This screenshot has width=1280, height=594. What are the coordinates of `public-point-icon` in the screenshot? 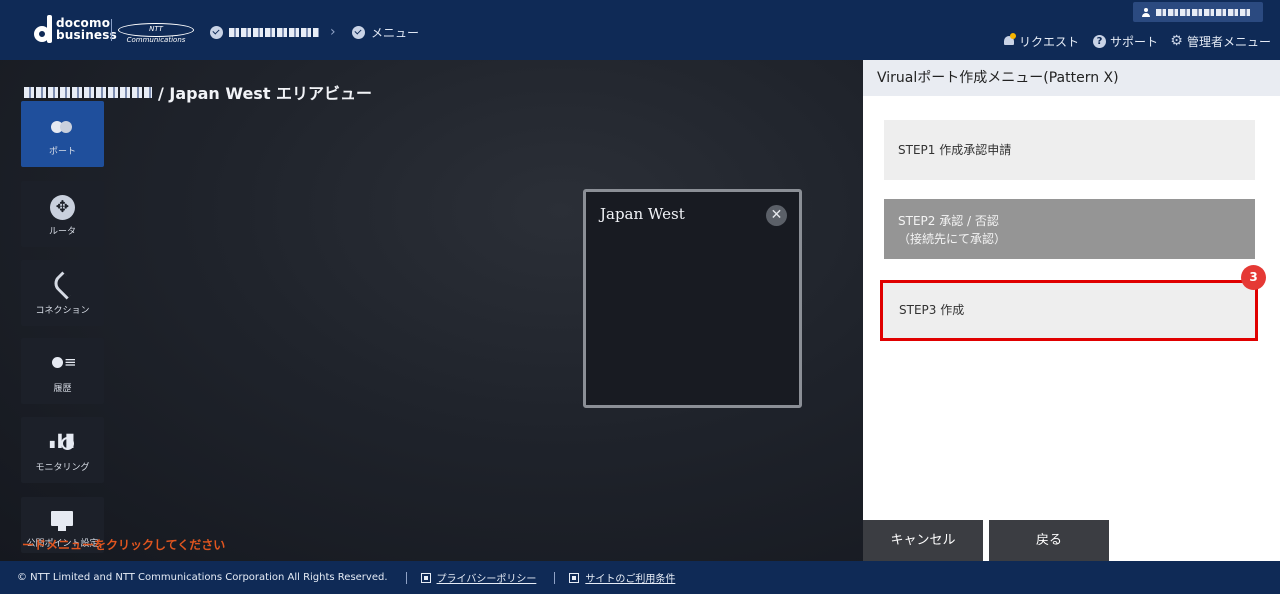 It's located at (62, 521).